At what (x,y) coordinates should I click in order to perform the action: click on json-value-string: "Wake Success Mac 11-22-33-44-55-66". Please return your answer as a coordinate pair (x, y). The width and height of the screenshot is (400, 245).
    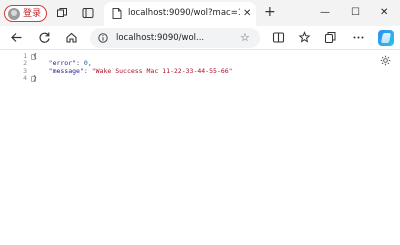
    Looking at the image, I should click on (162, 70).